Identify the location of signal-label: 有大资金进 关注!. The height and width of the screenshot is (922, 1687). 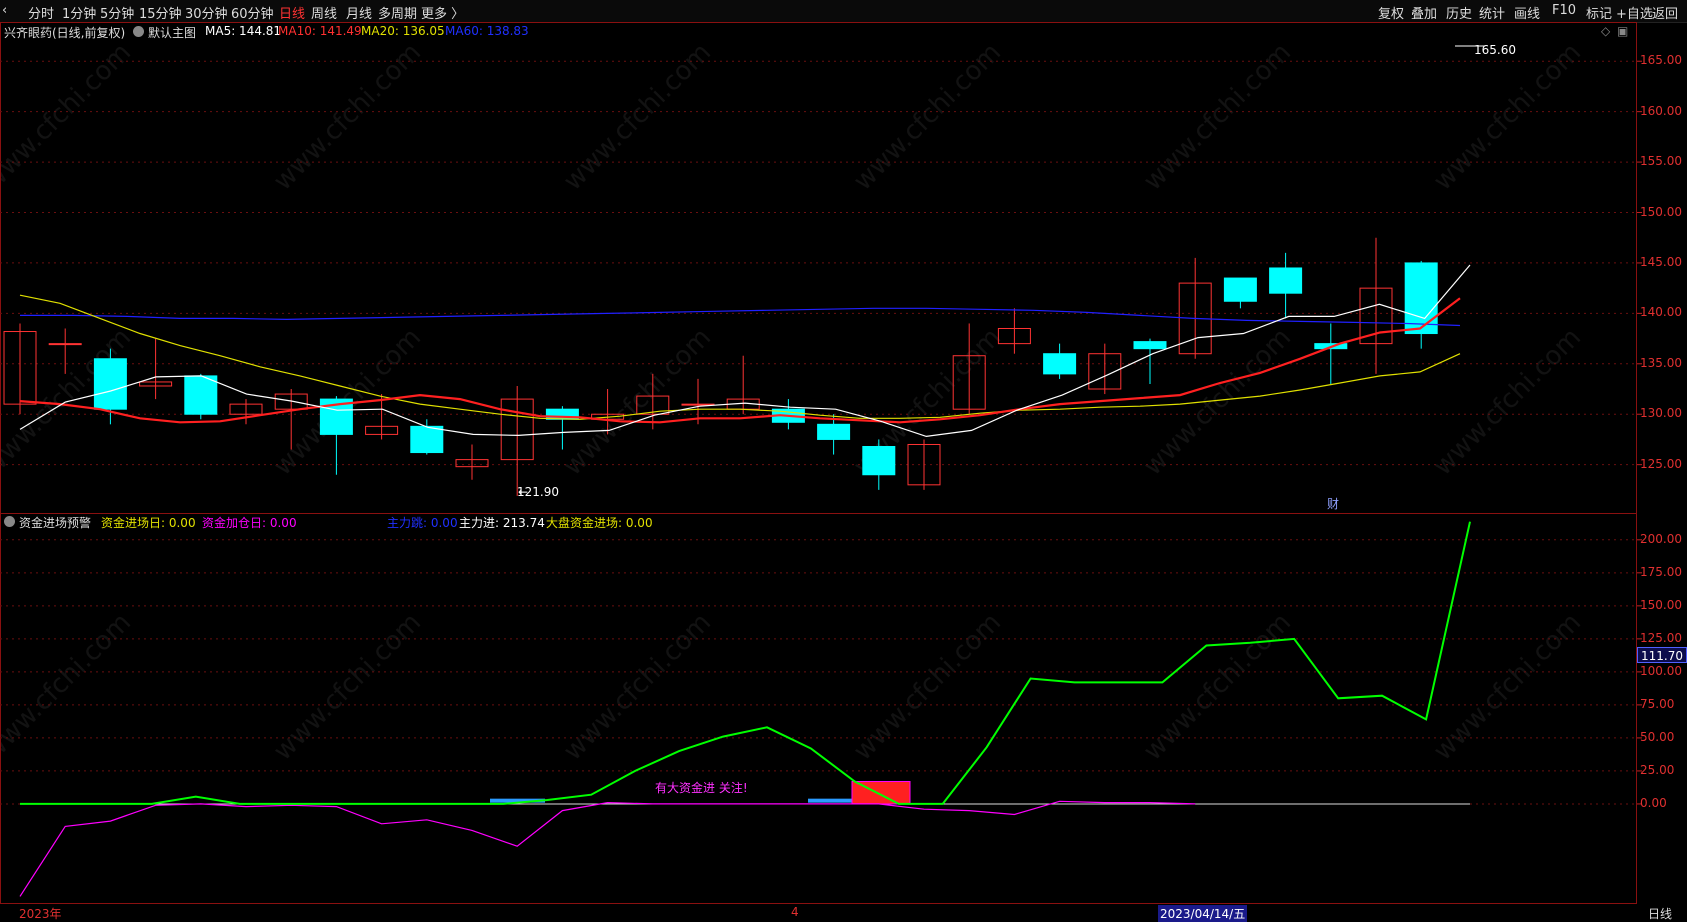
(701, 787).